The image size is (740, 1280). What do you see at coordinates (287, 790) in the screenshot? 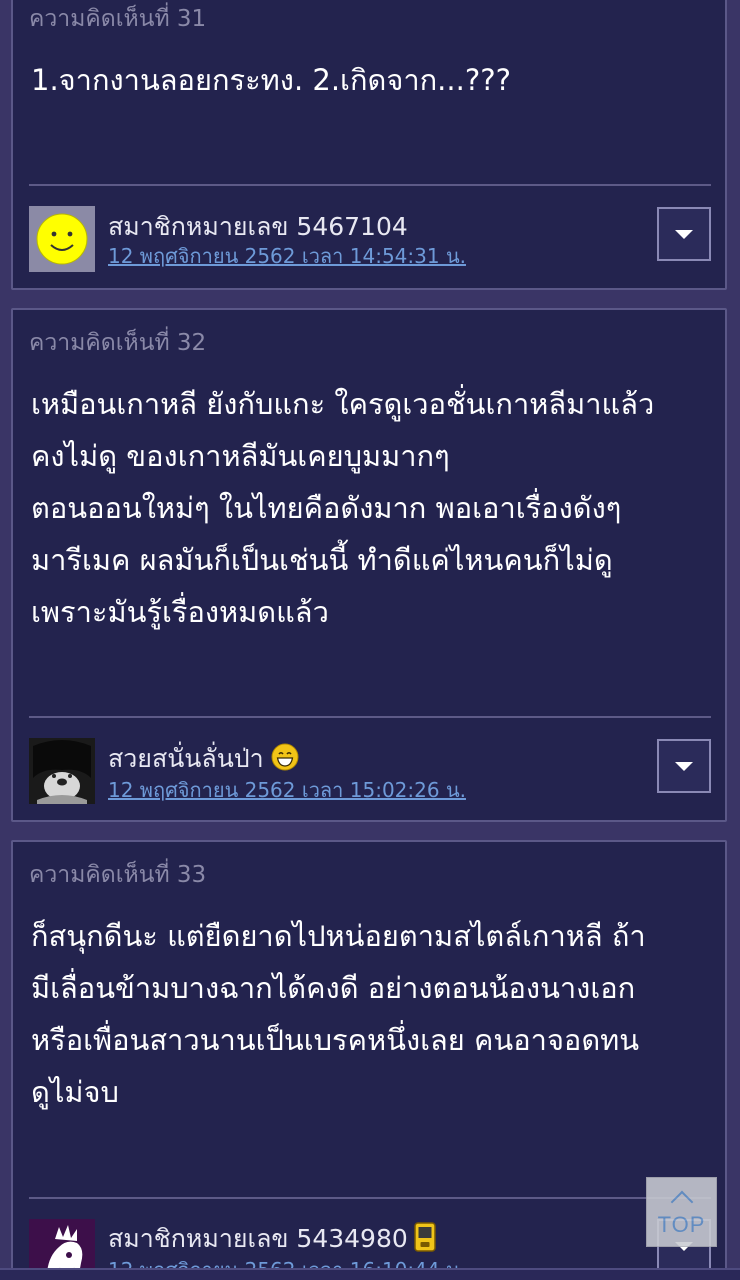
I see `comment-date-link: 12 พฤศจิกายน 2562 เวลา 15:02:26 น.` at bounding box center [287, 790].